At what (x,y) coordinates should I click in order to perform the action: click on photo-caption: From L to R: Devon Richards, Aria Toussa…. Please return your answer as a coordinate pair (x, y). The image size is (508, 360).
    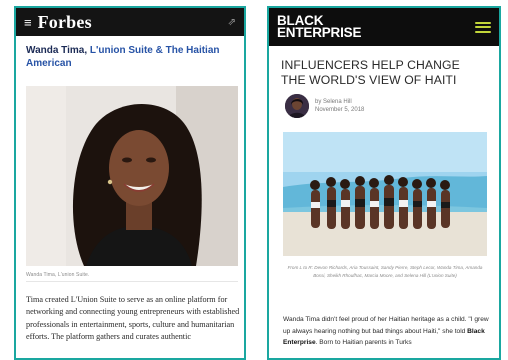
    Looking at the image, I should click on (385, 271).